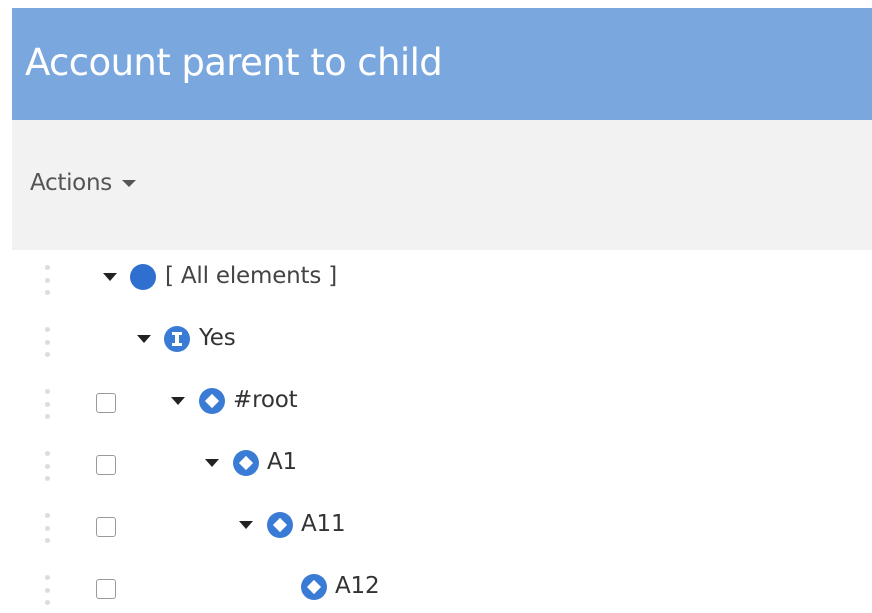 This screenshot has height=613, width=872. I want to click on tree-node-label: Yes, so click(217, 338).